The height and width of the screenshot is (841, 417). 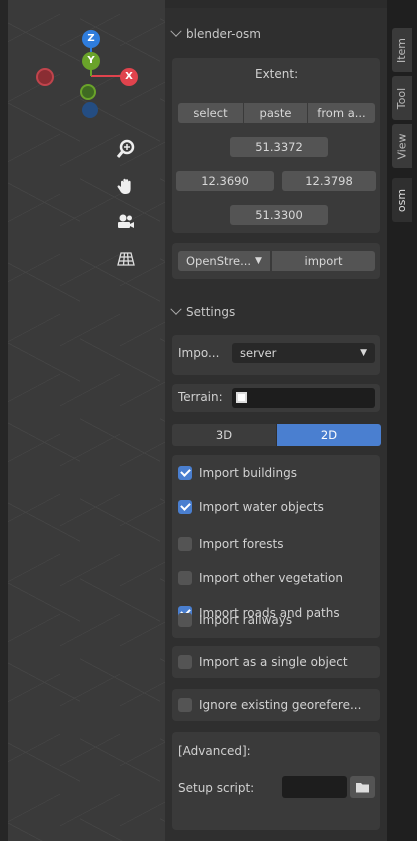 What do you see at coordinates (214, 751) in the screenshot?
I see `advanced-label: [Advanced]:` at bounding box center [214, 751].